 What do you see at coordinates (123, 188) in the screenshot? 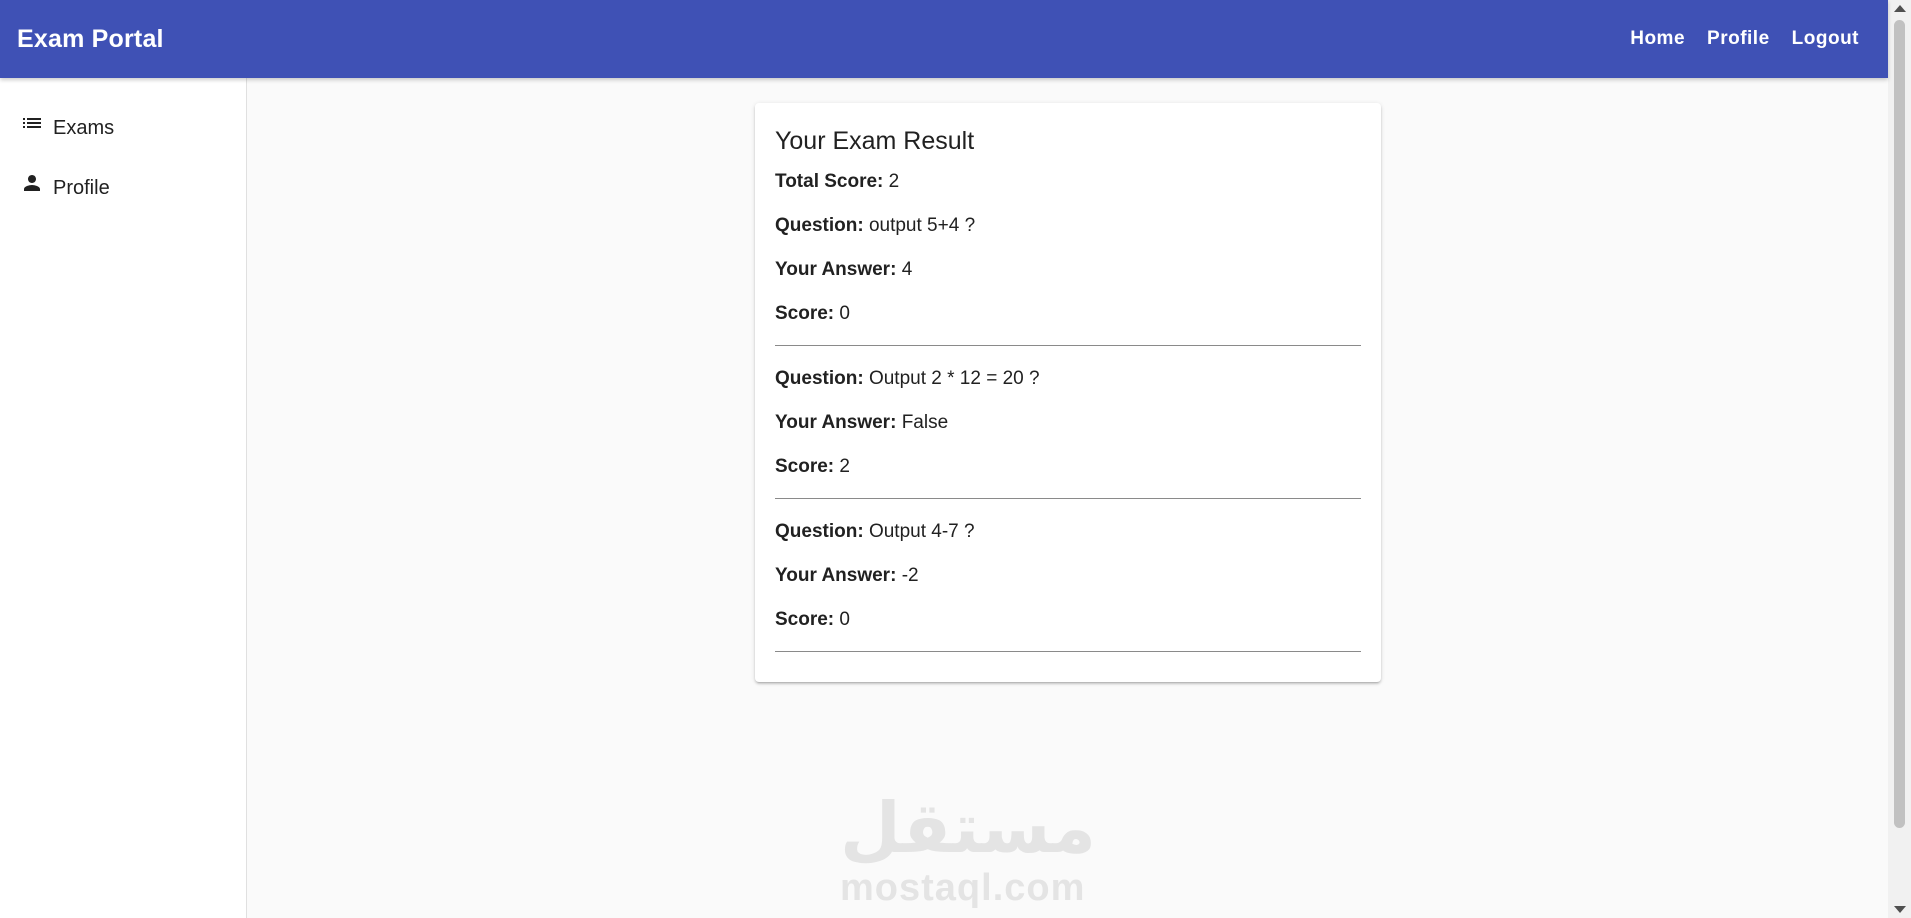
I see `sidebar-item-profile: Profile` at bounding box center [123, 188].